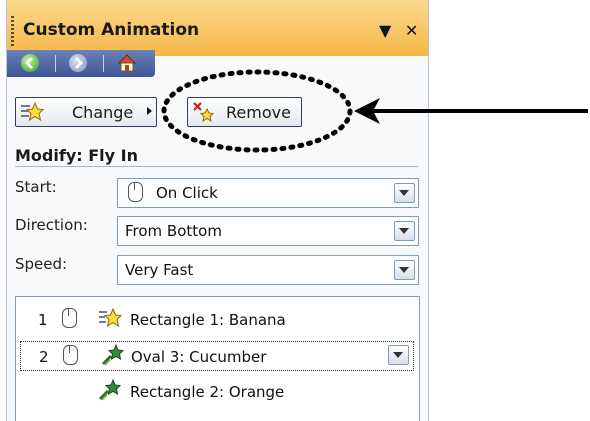  What do you see at coordinates (187, 193) in the screenshot?
I see `start-value: On Click` at bounding box center [187, 193].